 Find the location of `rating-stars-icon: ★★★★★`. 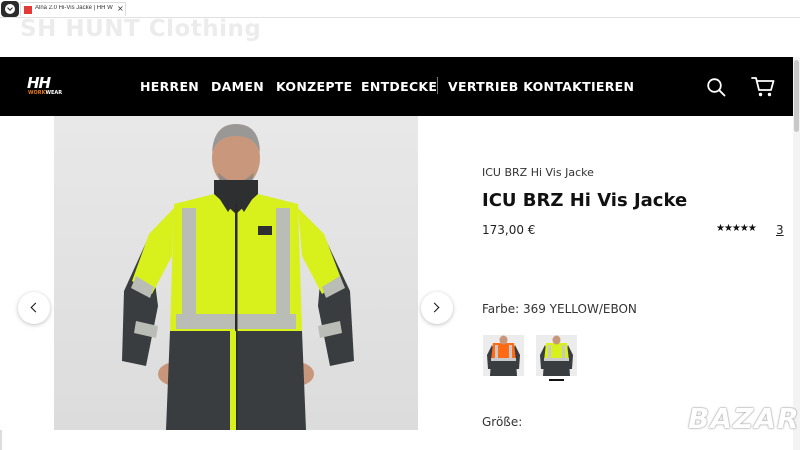

rating-stars-icon: ★★★★★ is located at coordinates (736, 228).